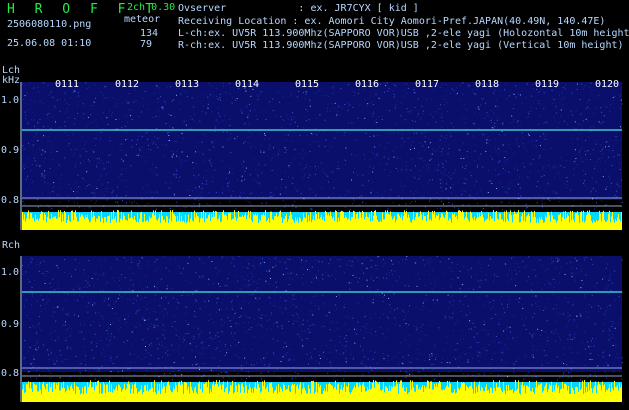  Describe the element at coordinates (10, 324) in the screenshot. I see `rch-tick-2: 0.9` at that location.